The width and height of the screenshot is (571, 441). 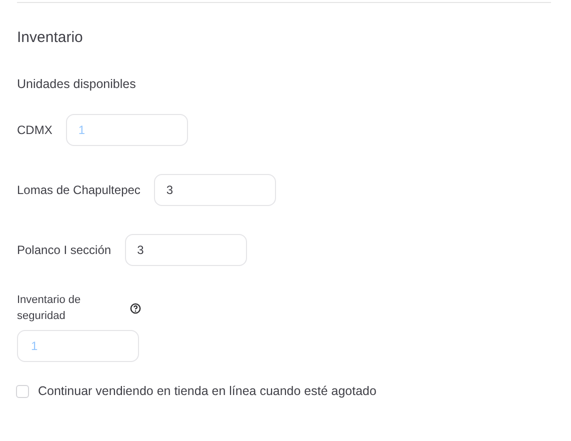 I want to click on field-label: Polanco I sección, so click(x=64, y=250).